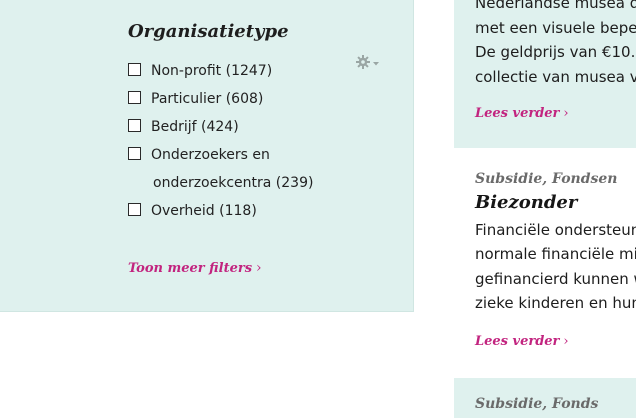 The image size is (636, 418). Describe the element at coordinates (555, 28) in the screenshot. I see `card-text-line: met een visuele beper` at that location.